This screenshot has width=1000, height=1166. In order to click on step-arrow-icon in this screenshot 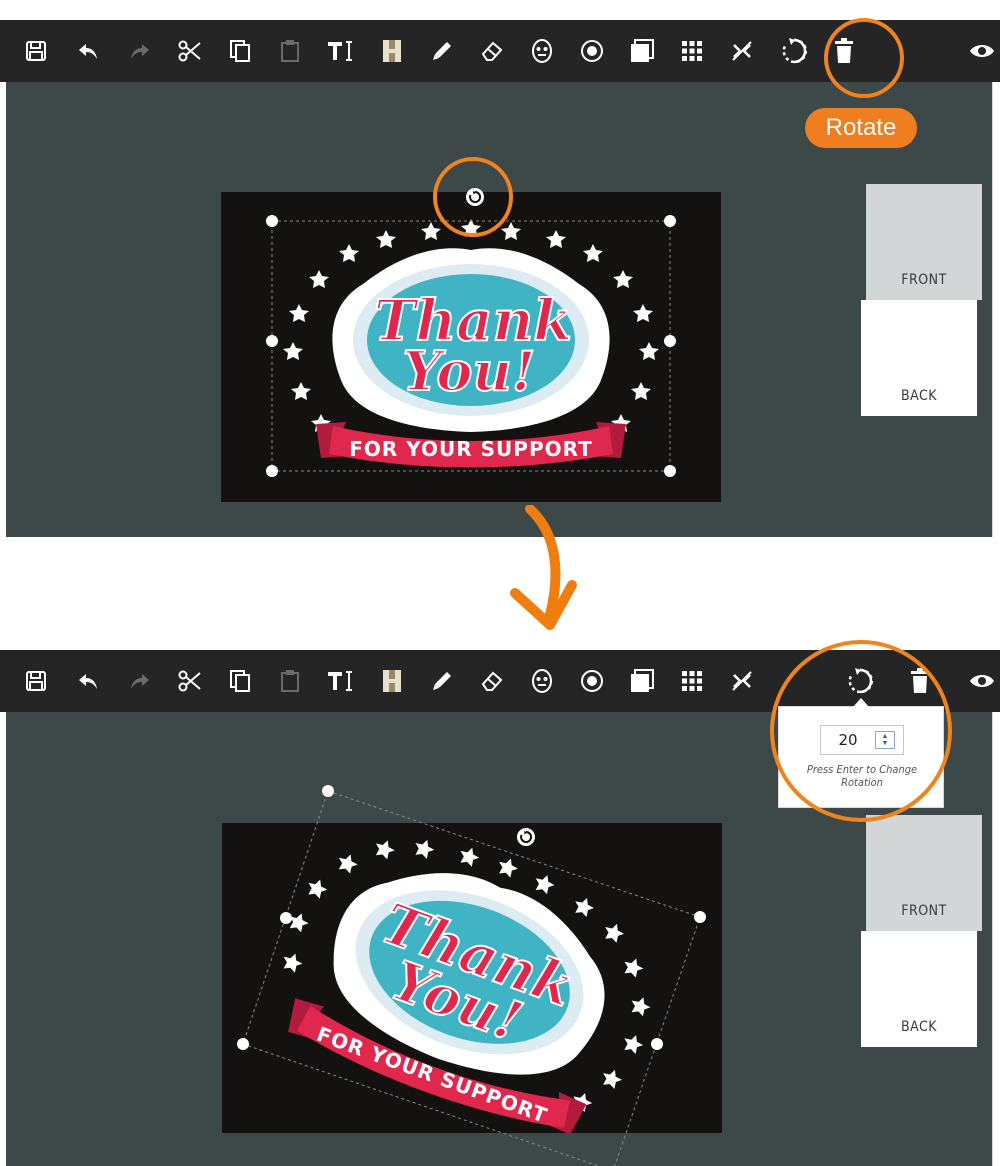, I will do `click(543, 567)`.